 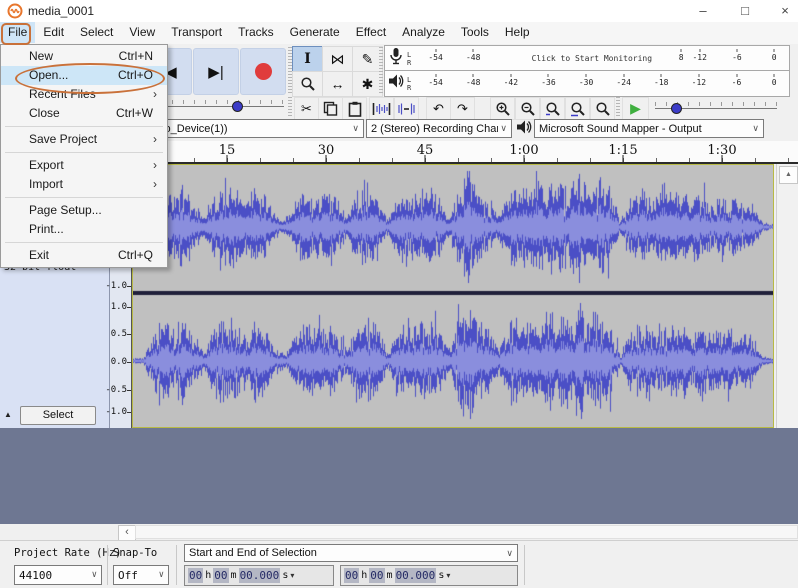 What do you see at coordinates (337, 84) in the screenshot?
I see `timeshift-tool-button: ↔` at bounding box center [337, 84].